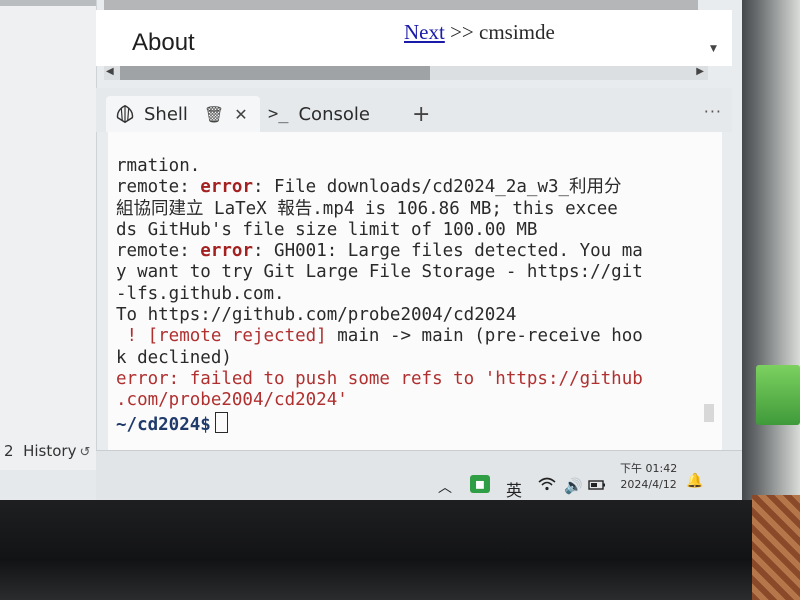  I want to click on terminal-text: ! [remote rejected], so click(227, 336).